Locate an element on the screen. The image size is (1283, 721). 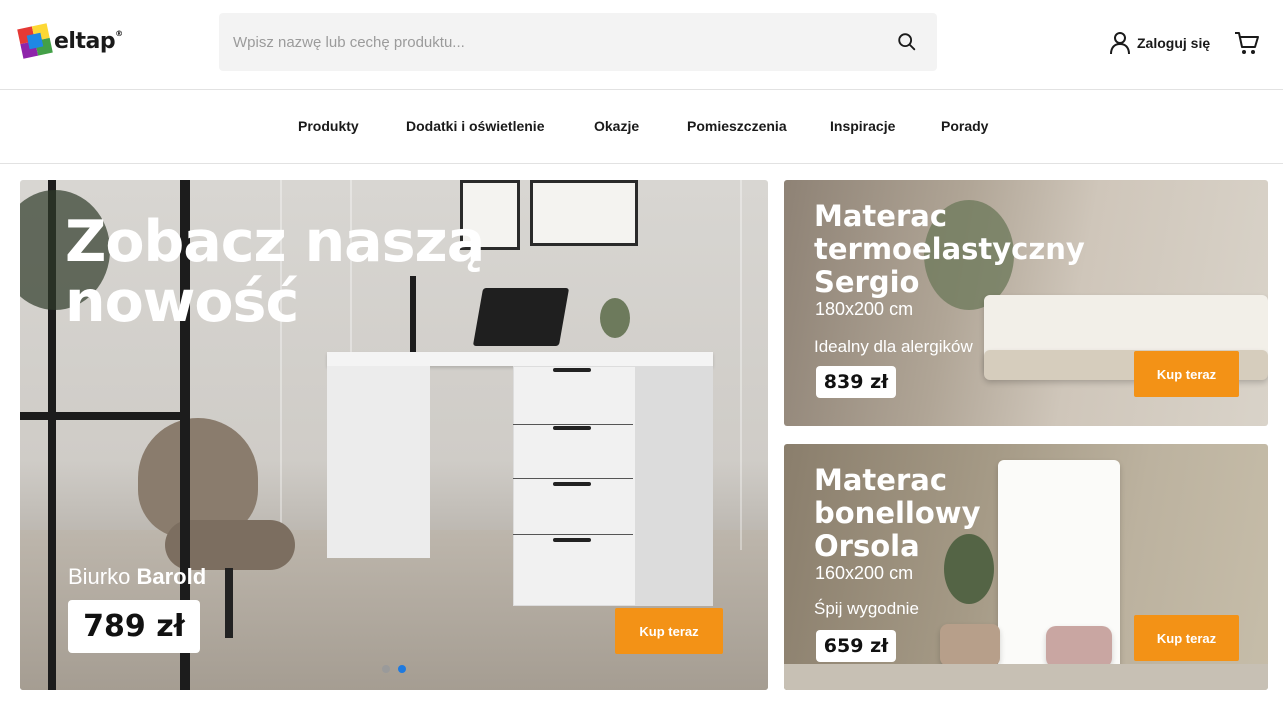
login-label: Zaloguj się is located at coordinates (1174, 43).